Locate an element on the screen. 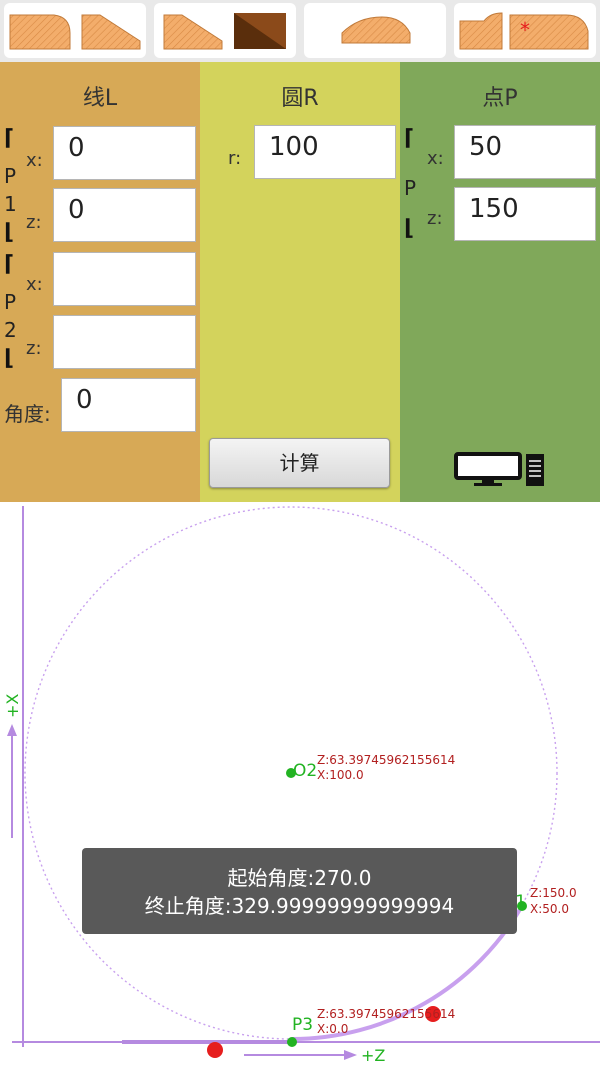 This screenshot has height=1067, width=600. point-panel: 点P ⌈ P ⌊ x: 50 z: 150 is located at coordinates (500, 282).